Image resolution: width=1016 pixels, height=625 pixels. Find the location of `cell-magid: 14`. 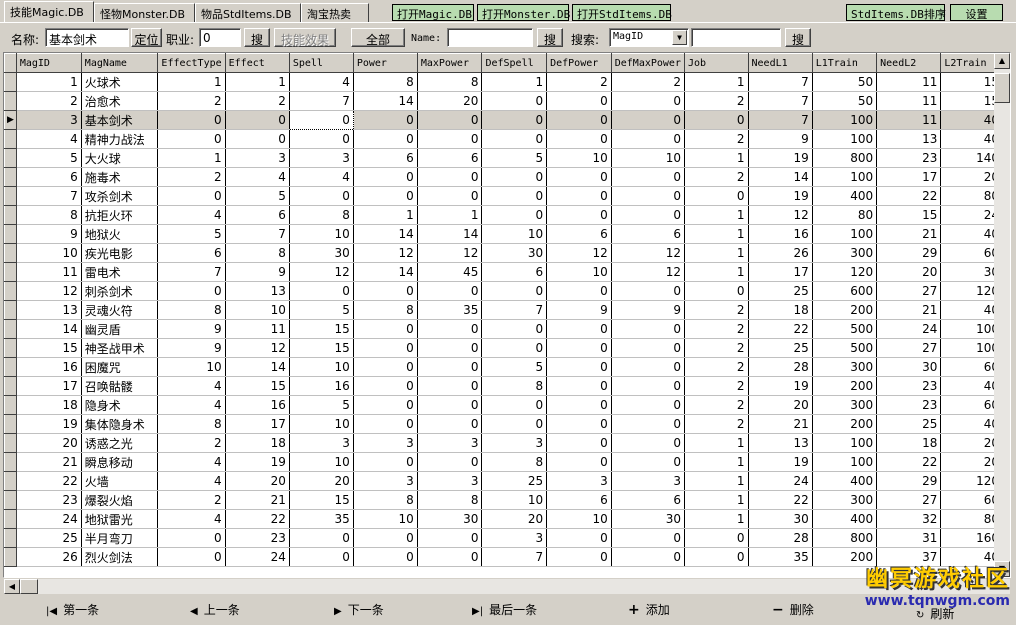

cell-magid: 14 is located at coordinates (49, 329).